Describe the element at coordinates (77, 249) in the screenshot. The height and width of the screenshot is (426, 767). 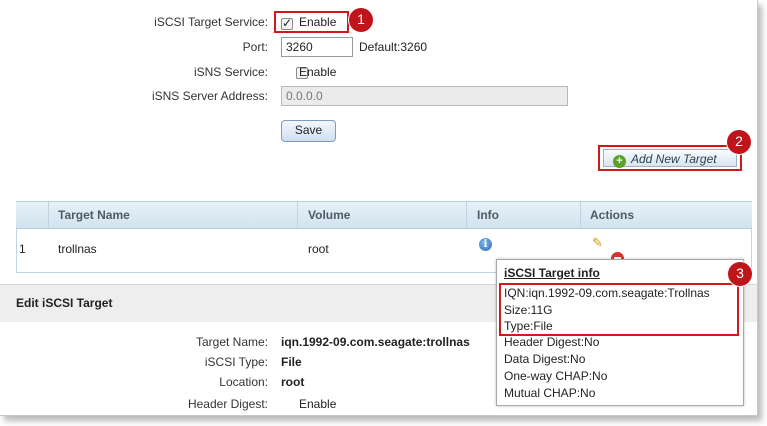
I see `row-target-name: trollnas` at that location.